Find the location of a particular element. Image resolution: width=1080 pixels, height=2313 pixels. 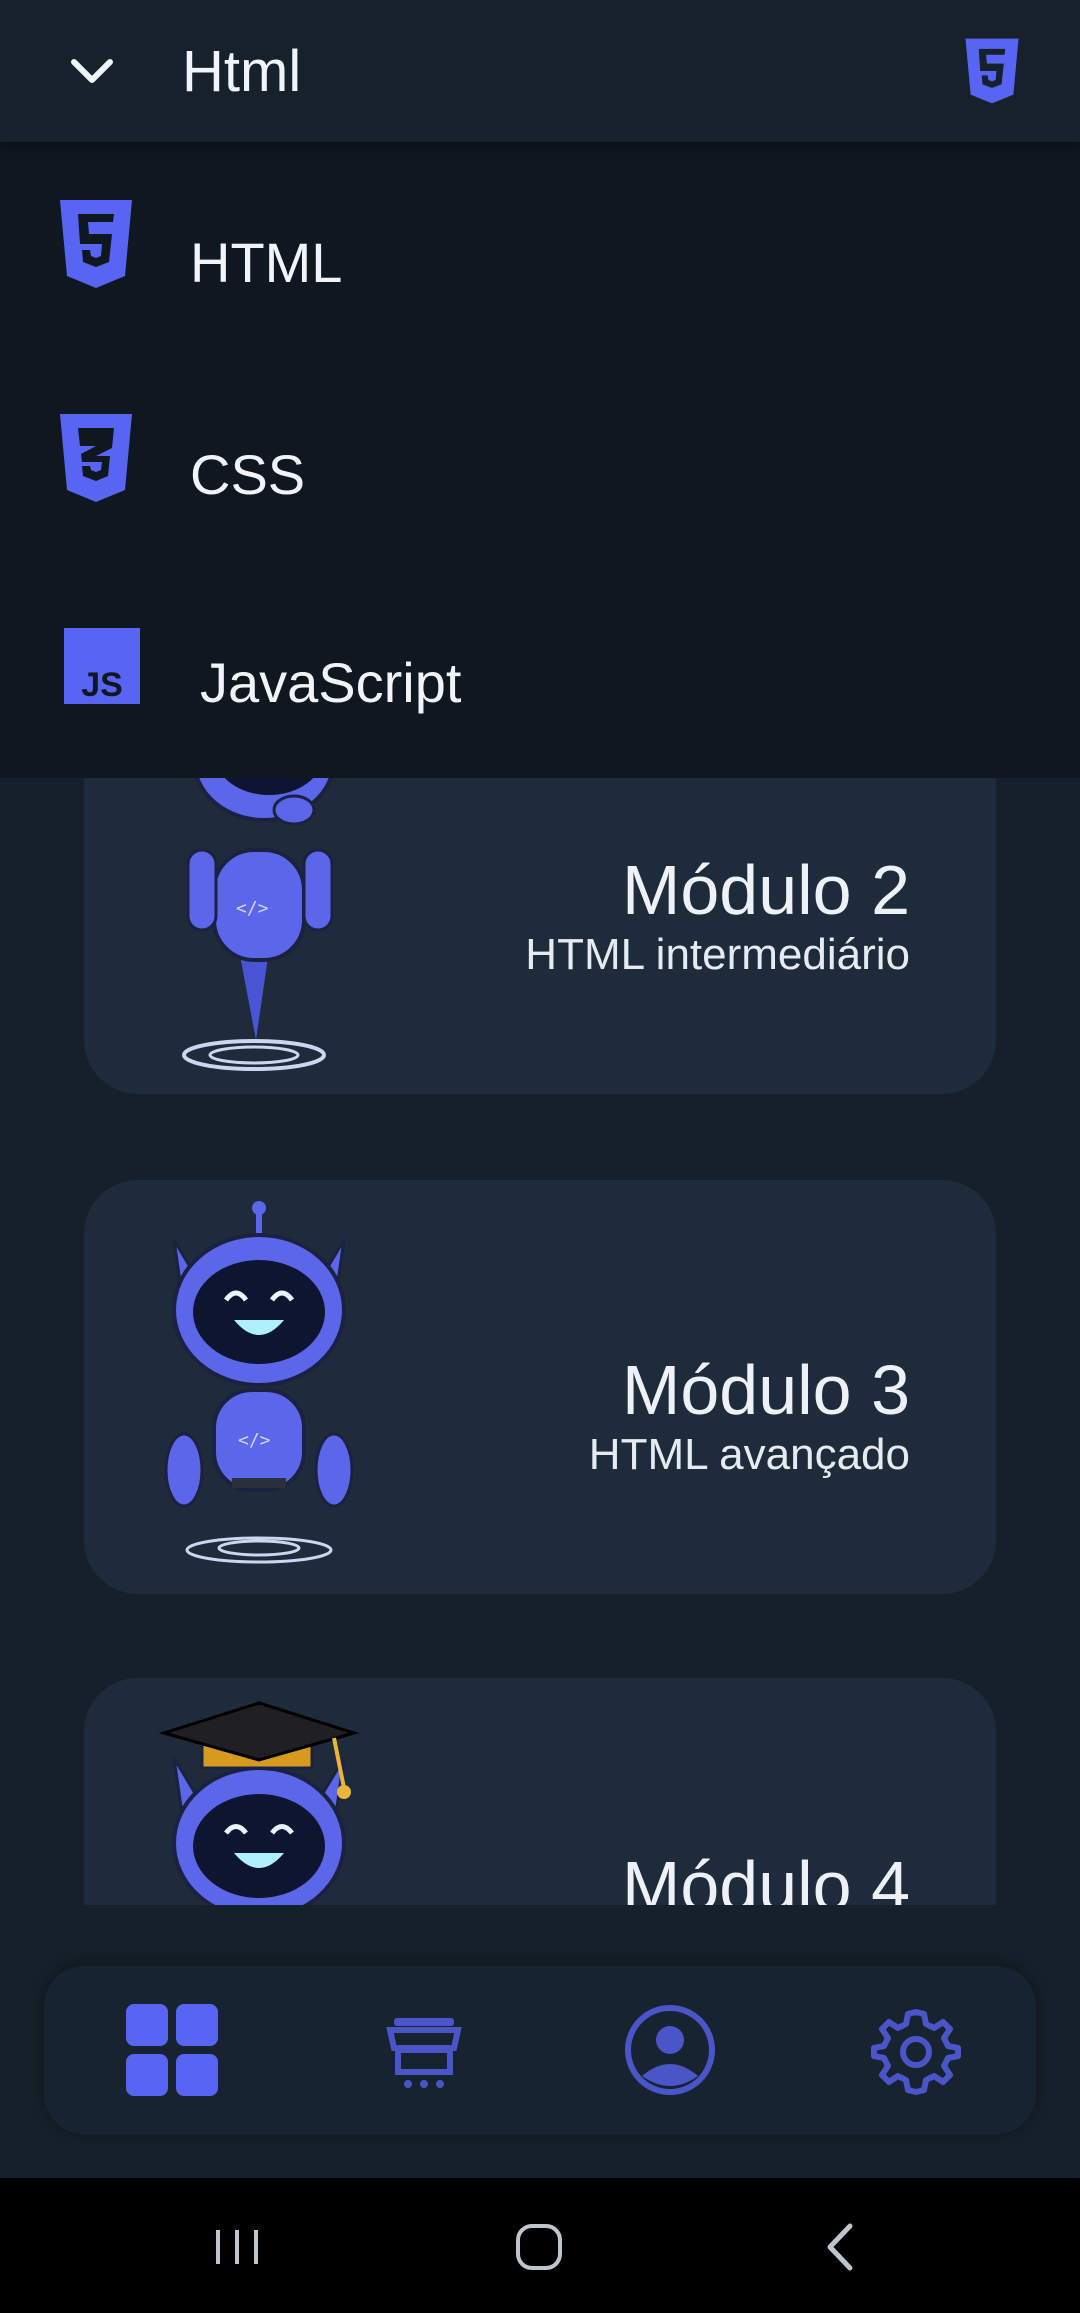

dropdown-item-label: CSS is located at coordinates (248, 474).